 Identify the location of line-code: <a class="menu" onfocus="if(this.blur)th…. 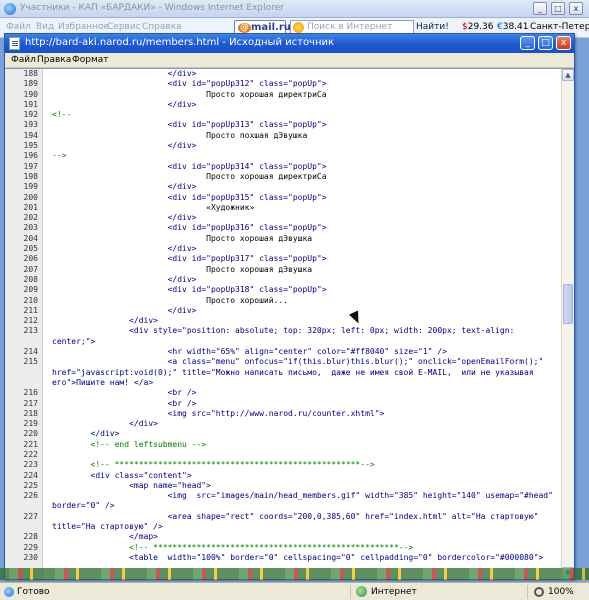
(300, 372).